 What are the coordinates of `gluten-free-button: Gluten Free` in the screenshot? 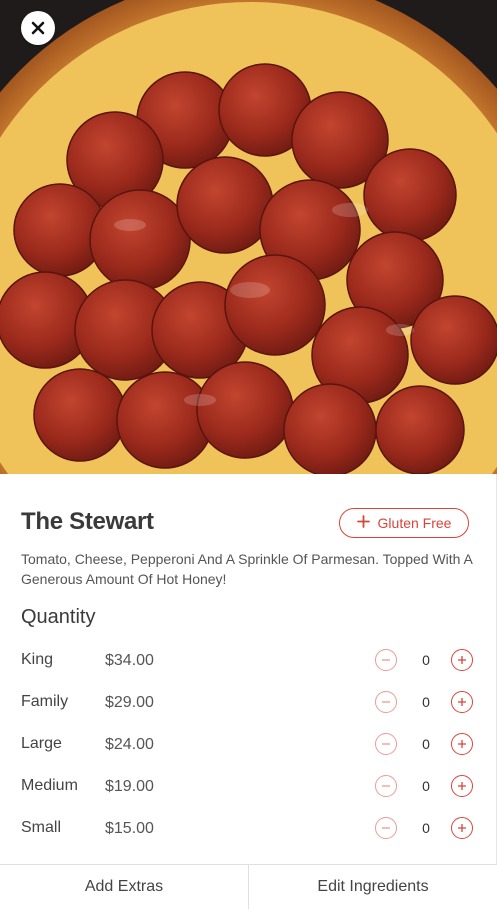 It's located at (404, 523).